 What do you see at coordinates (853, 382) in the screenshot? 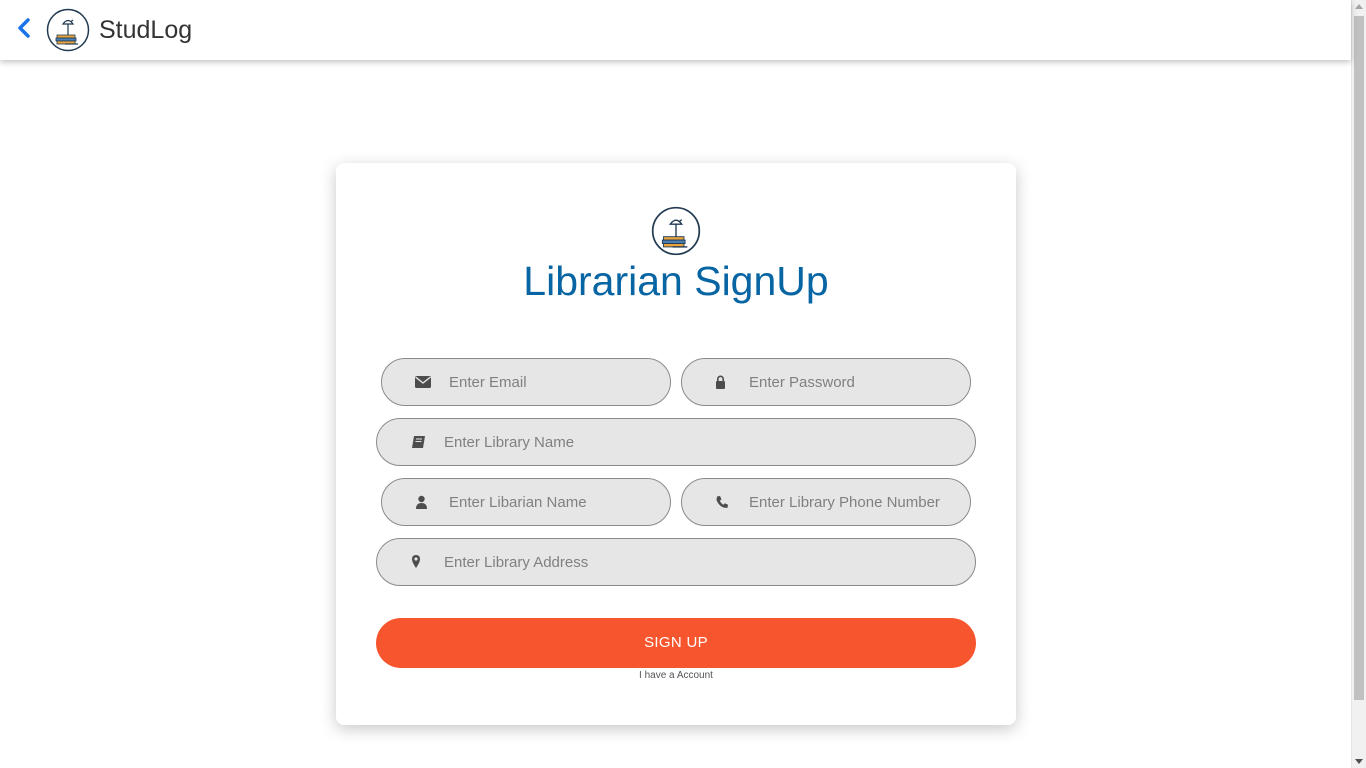
I see `password-input` at bounding box center [853, 382].